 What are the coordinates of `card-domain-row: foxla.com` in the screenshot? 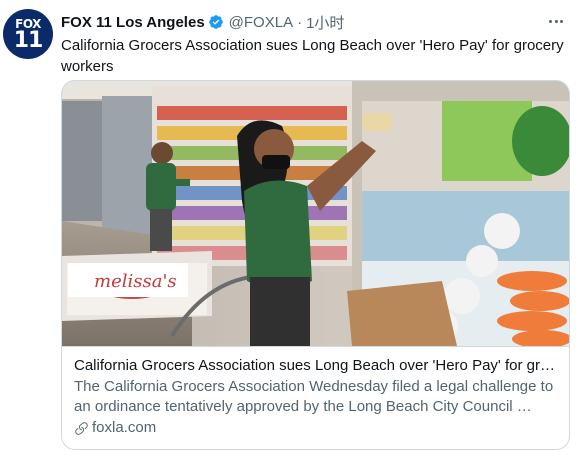 It's located at (315, 428).